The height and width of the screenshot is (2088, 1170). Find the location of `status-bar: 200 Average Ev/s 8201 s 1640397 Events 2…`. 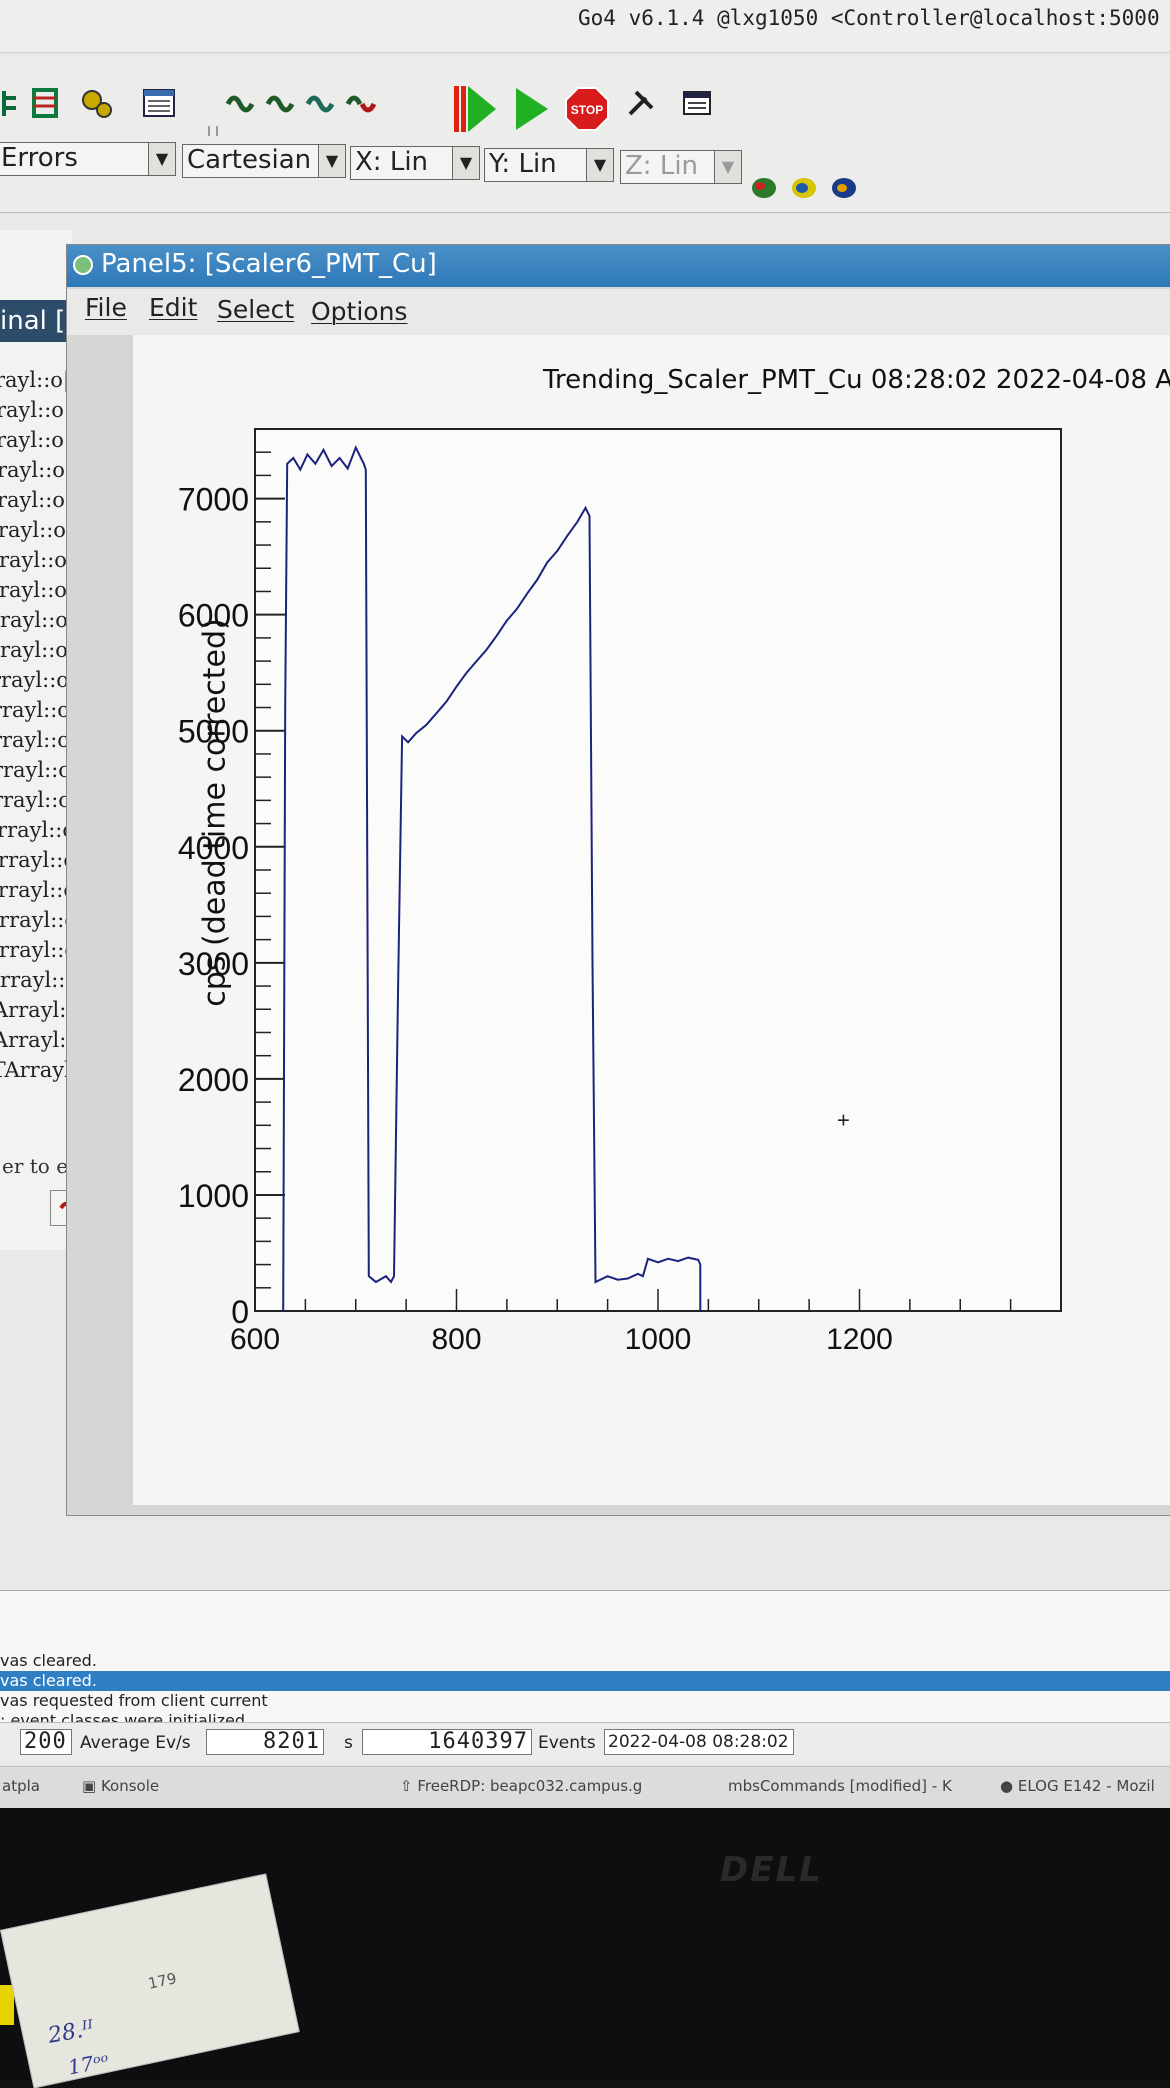

status-bar: 200 Average Ev/s 8201 s 1640397 Events 2… is located at coordinates (585, 1741).